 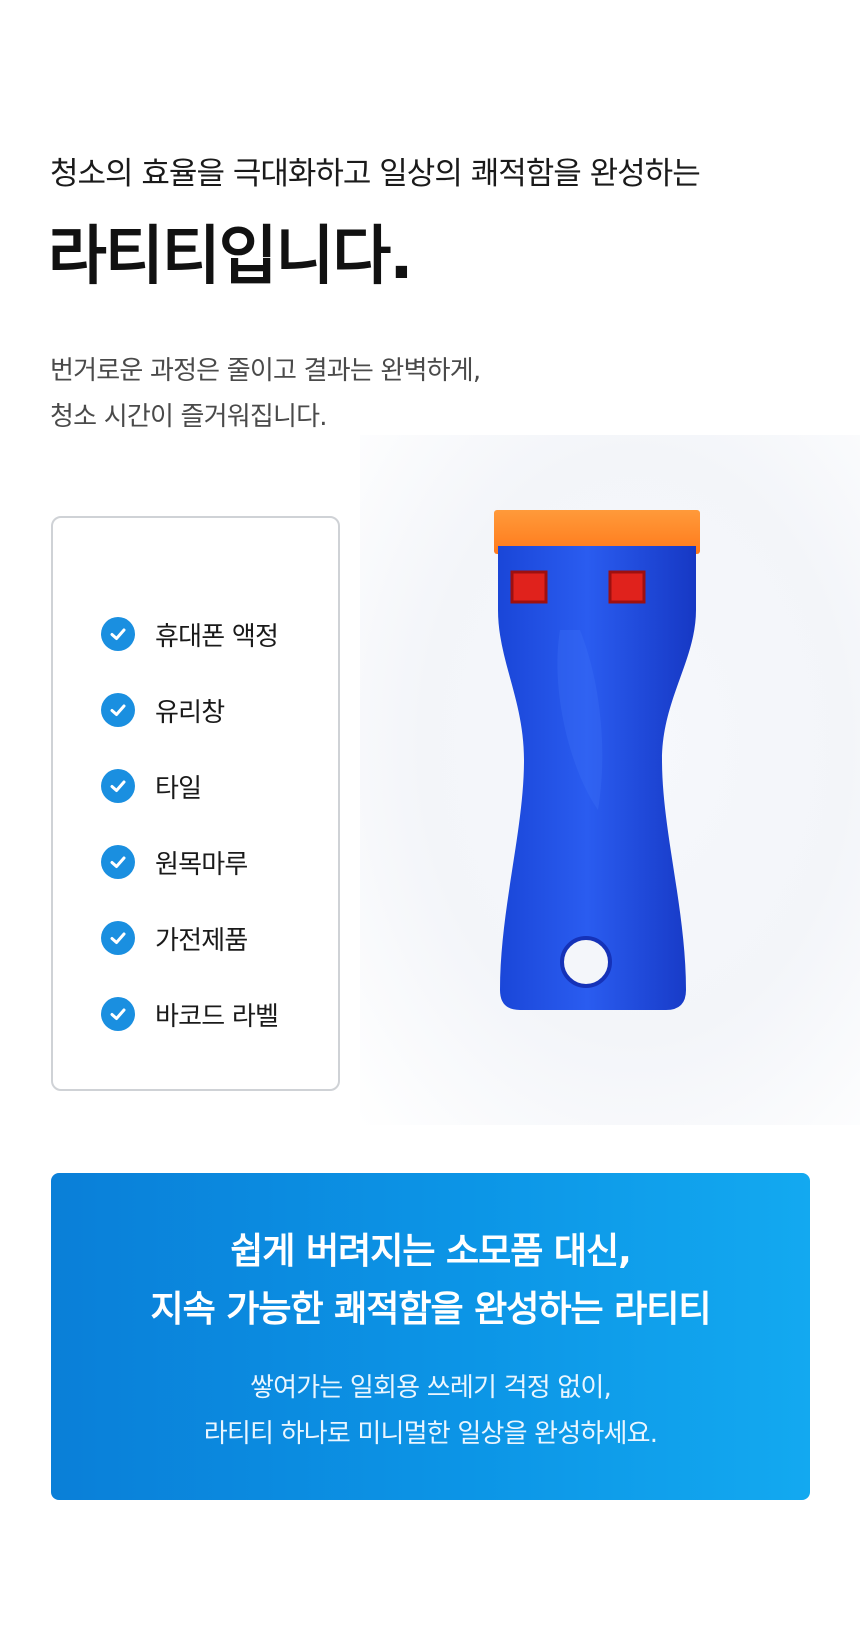 What do you see at coordinates (189, 417) in the screenshot?
I see `intro-line-2: 청소 시간이 즐거워집니다.` at bounding box center [189, 417].